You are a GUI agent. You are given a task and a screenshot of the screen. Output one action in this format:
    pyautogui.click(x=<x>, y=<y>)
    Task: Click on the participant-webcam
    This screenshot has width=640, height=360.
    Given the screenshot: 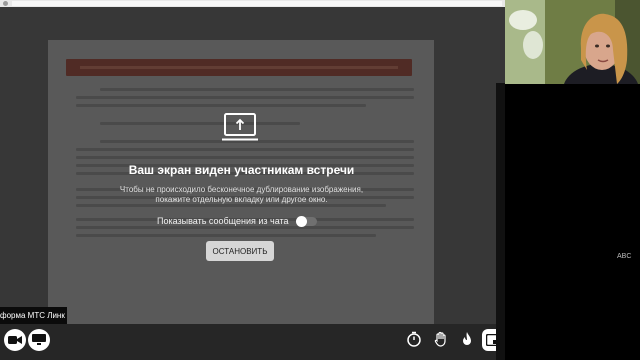 What is the action you would take?
    pyautogui.click(x=572, y=42)
    